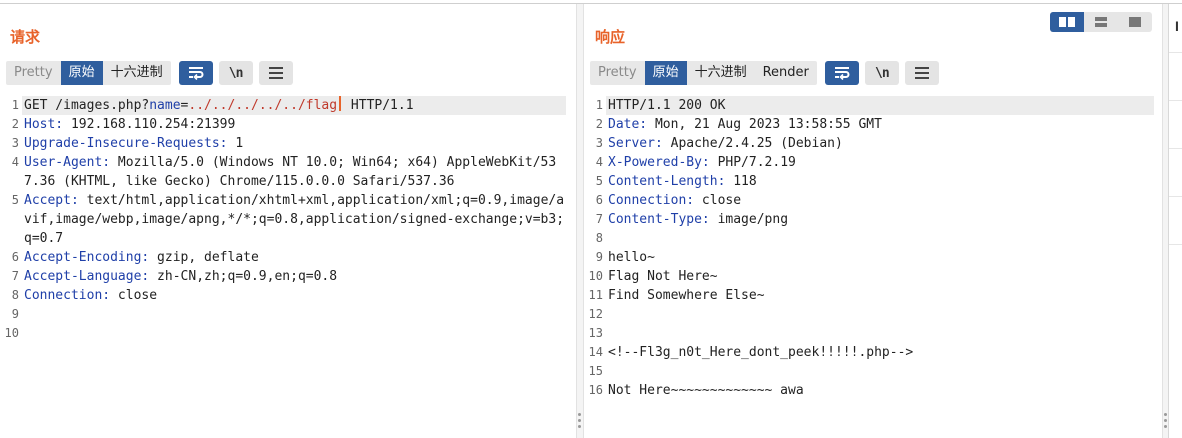  I want to click on request-menu-button, so click(275, 73).